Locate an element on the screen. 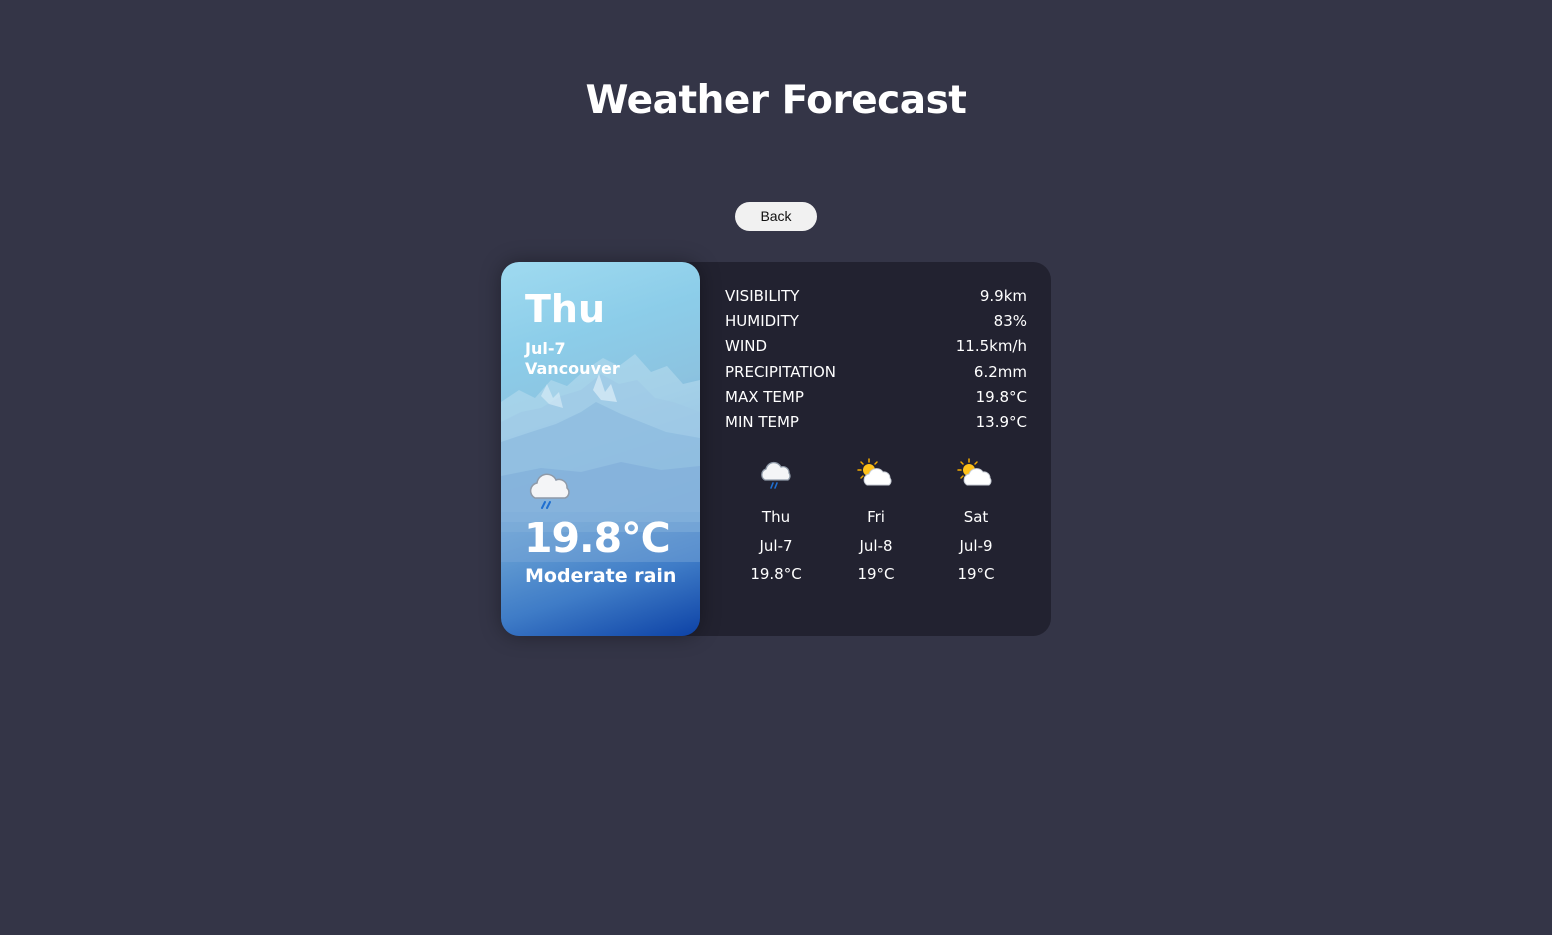 This screenshot has width=1552, height=935. stat-value: 9.9km is located at coordinates (1003, 296).